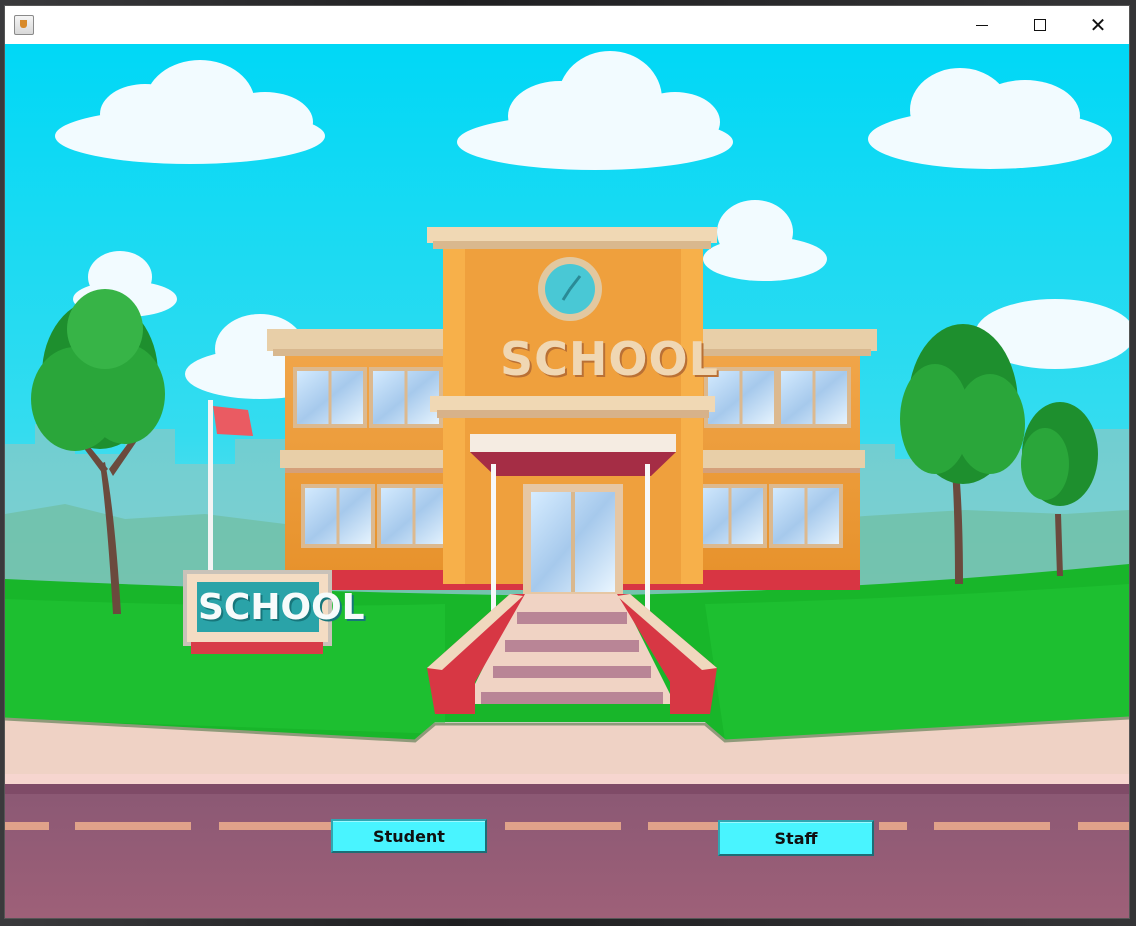  I want to click on student-button: Student, so click(409, 836).